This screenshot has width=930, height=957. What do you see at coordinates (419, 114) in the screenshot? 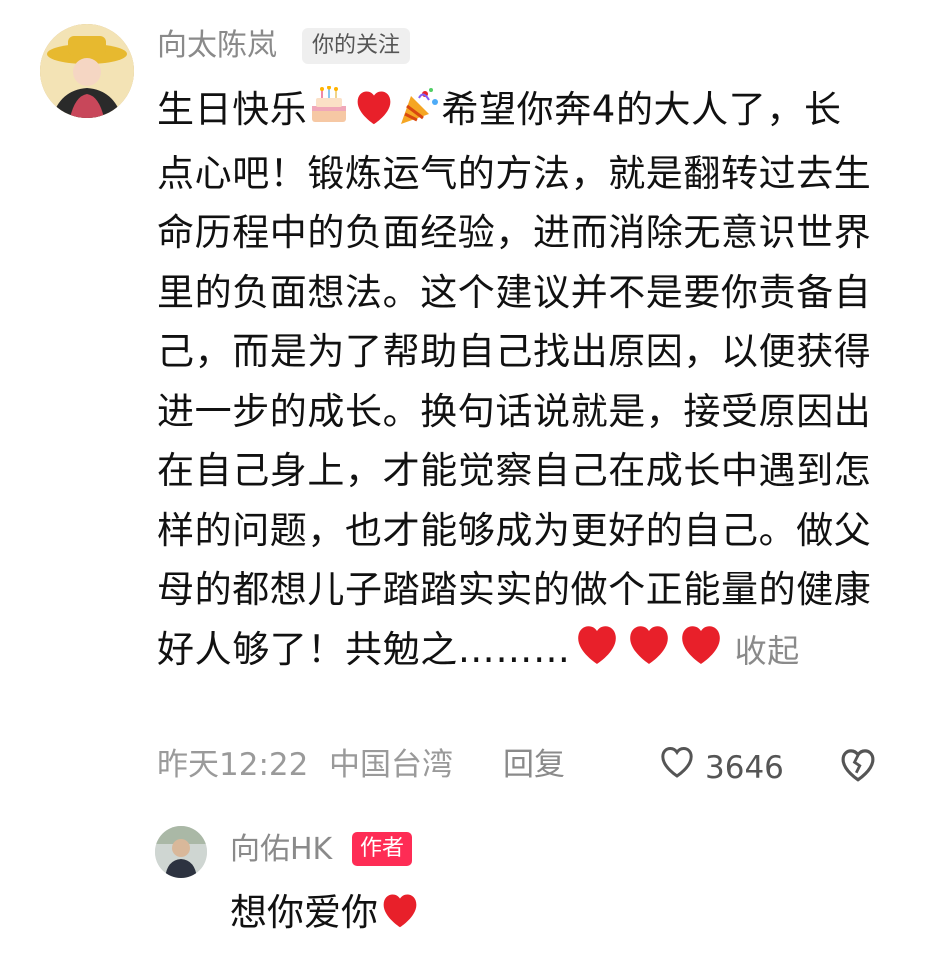
I see `party-popper-icon` at bounding box center [419, 114].